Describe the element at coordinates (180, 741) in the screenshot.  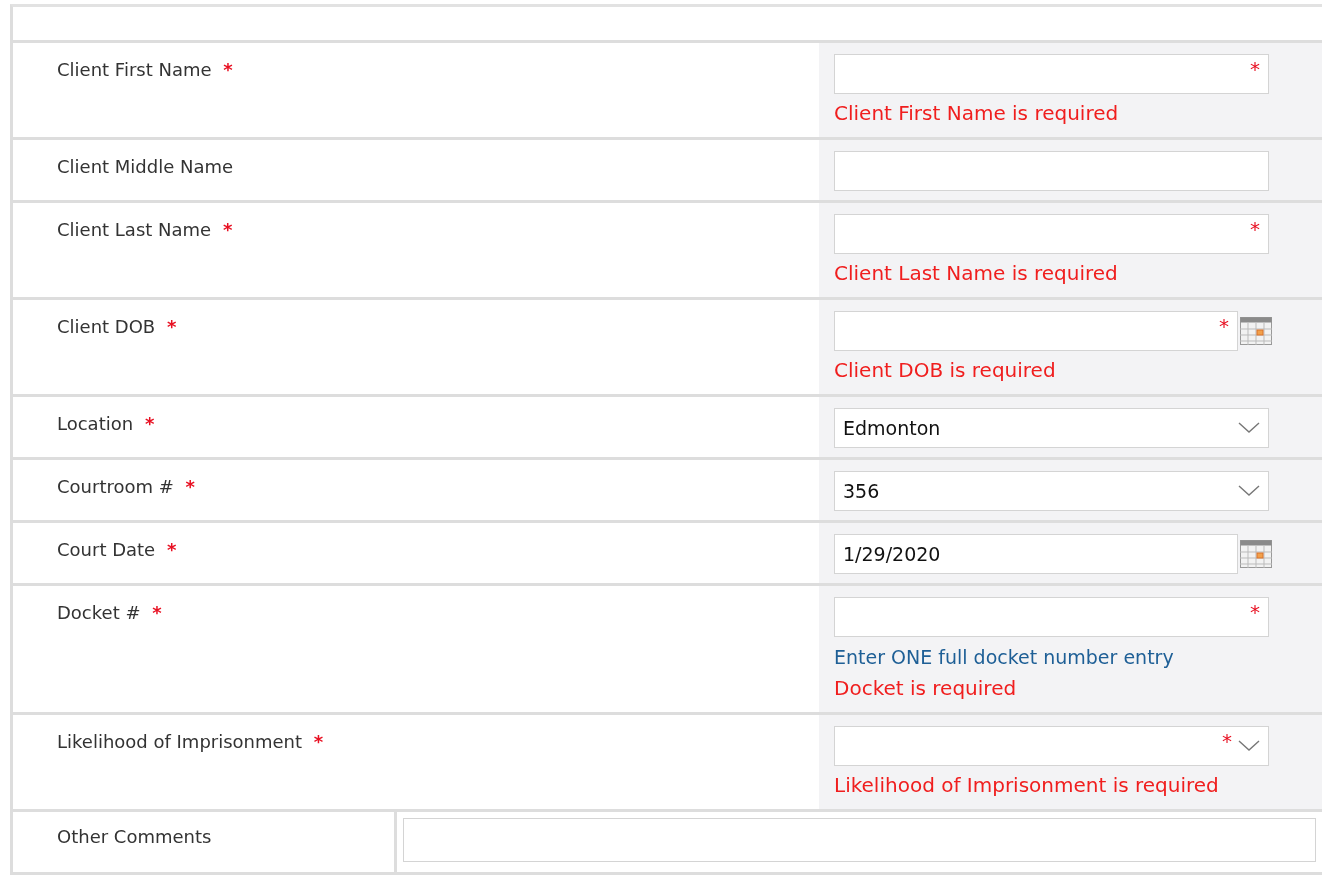
I see `field-label: Likelihood of Imprisonment` at that location.